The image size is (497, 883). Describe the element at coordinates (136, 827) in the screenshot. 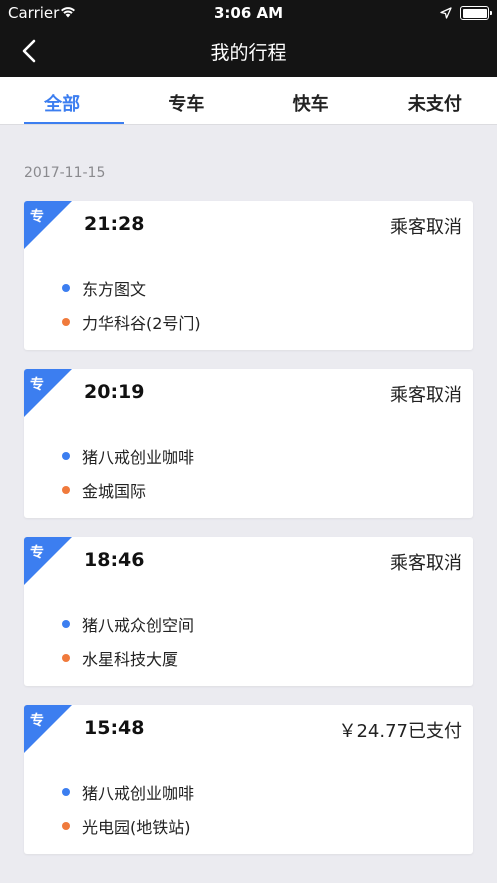

I see `trip-end-label: 光电园(地铁站)` at that location.